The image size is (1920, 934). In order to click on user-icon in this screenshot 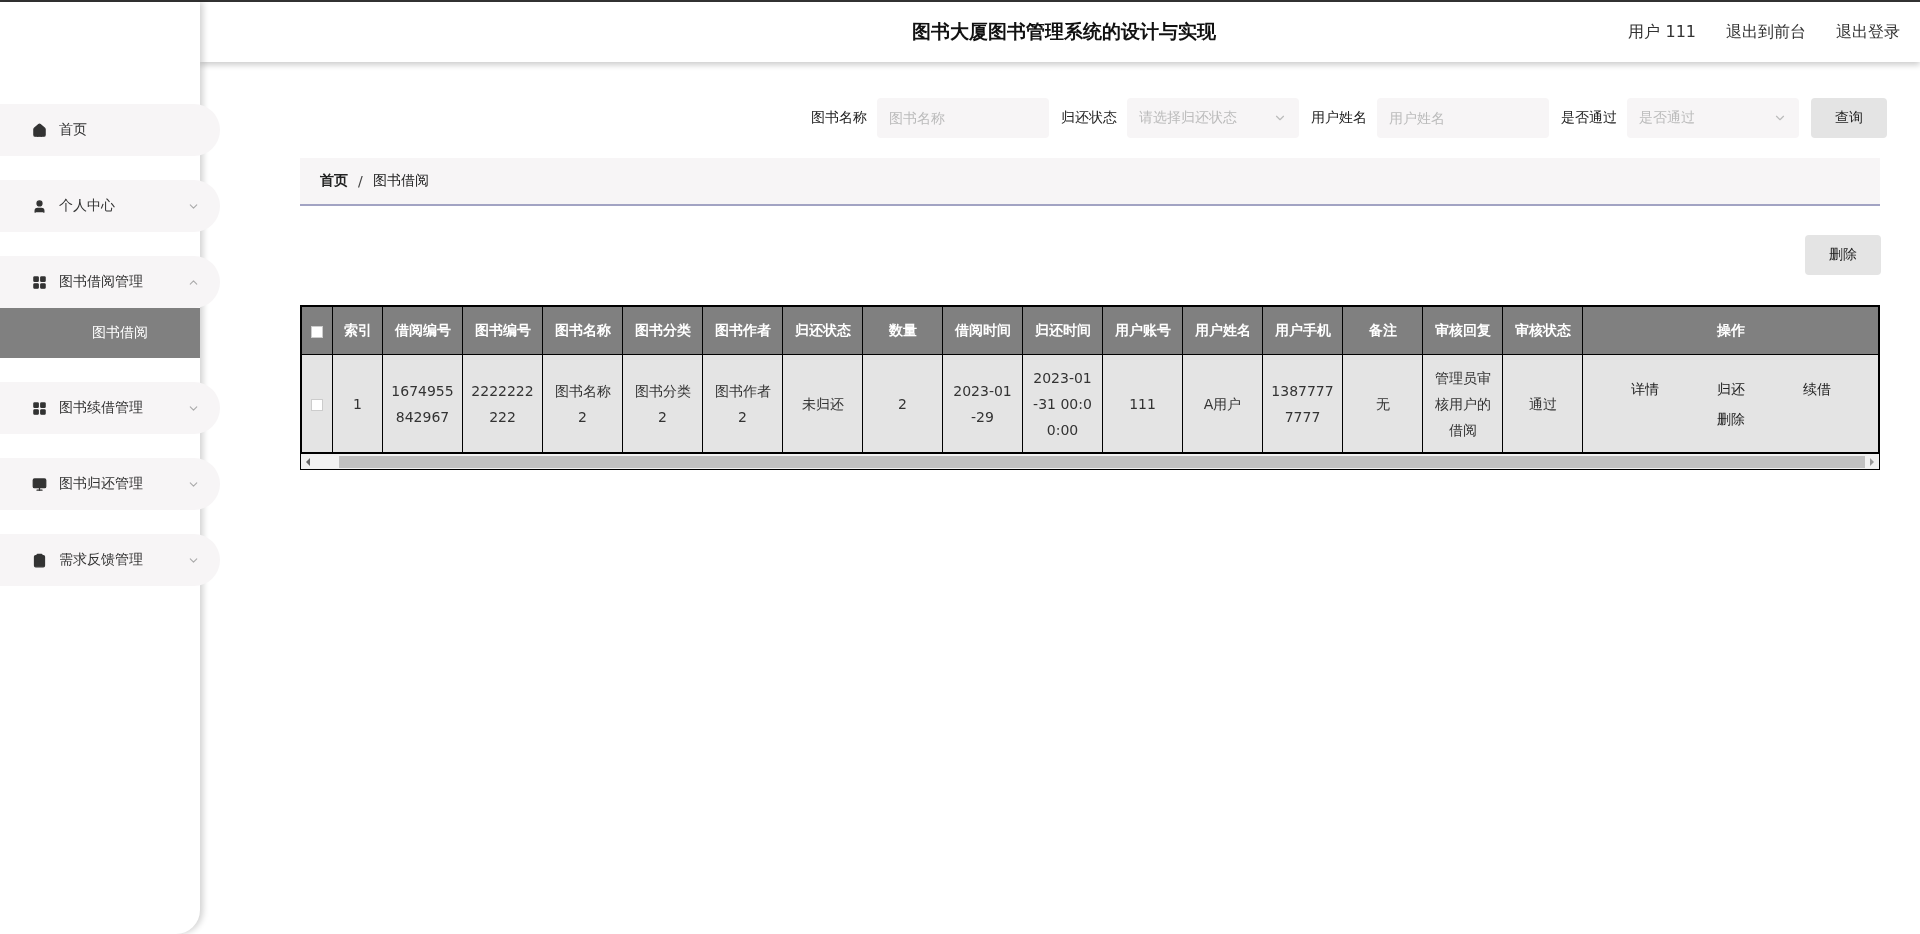, I will do `click(39, 206)`.